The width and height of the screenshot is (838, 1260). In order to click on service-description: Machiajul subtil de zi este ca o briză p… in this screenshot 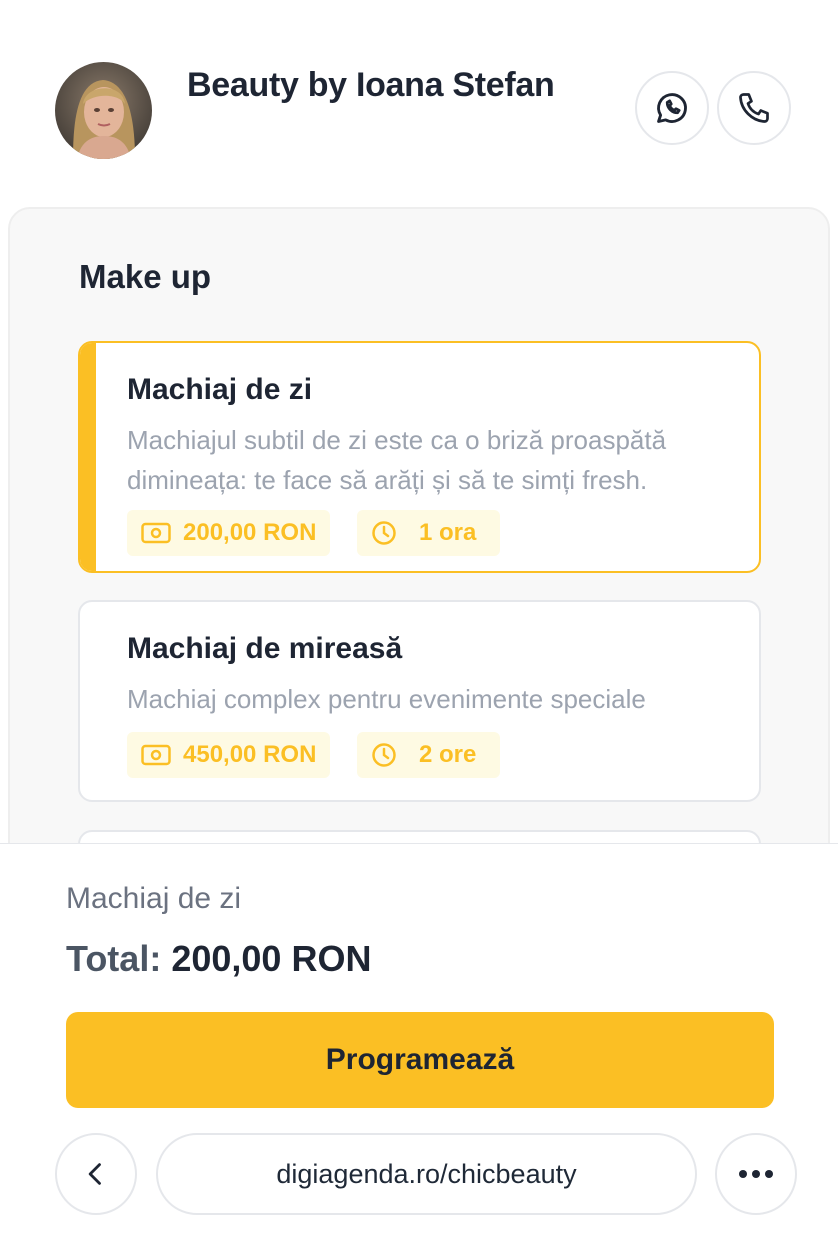, I will do `click(397, 460)`.